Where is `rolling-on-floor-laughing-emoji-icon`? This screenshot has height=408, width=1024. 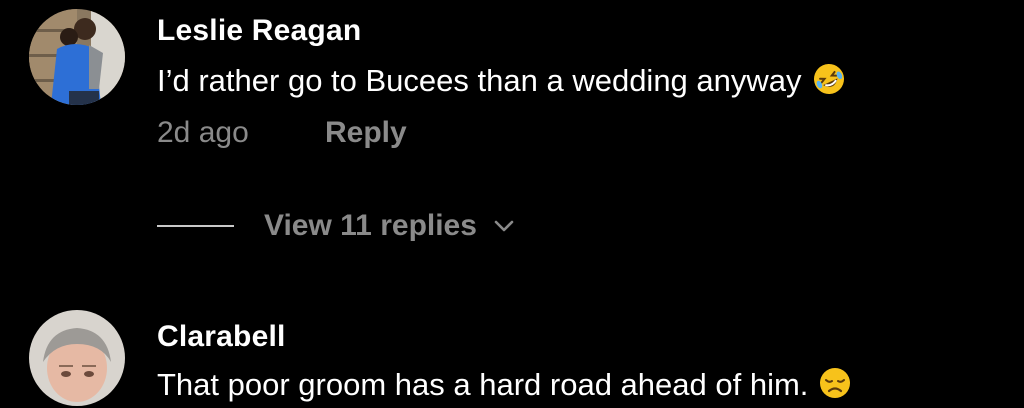
rolling-on-floor-laughing-emoji-icon is located at coordinates (829, 79).